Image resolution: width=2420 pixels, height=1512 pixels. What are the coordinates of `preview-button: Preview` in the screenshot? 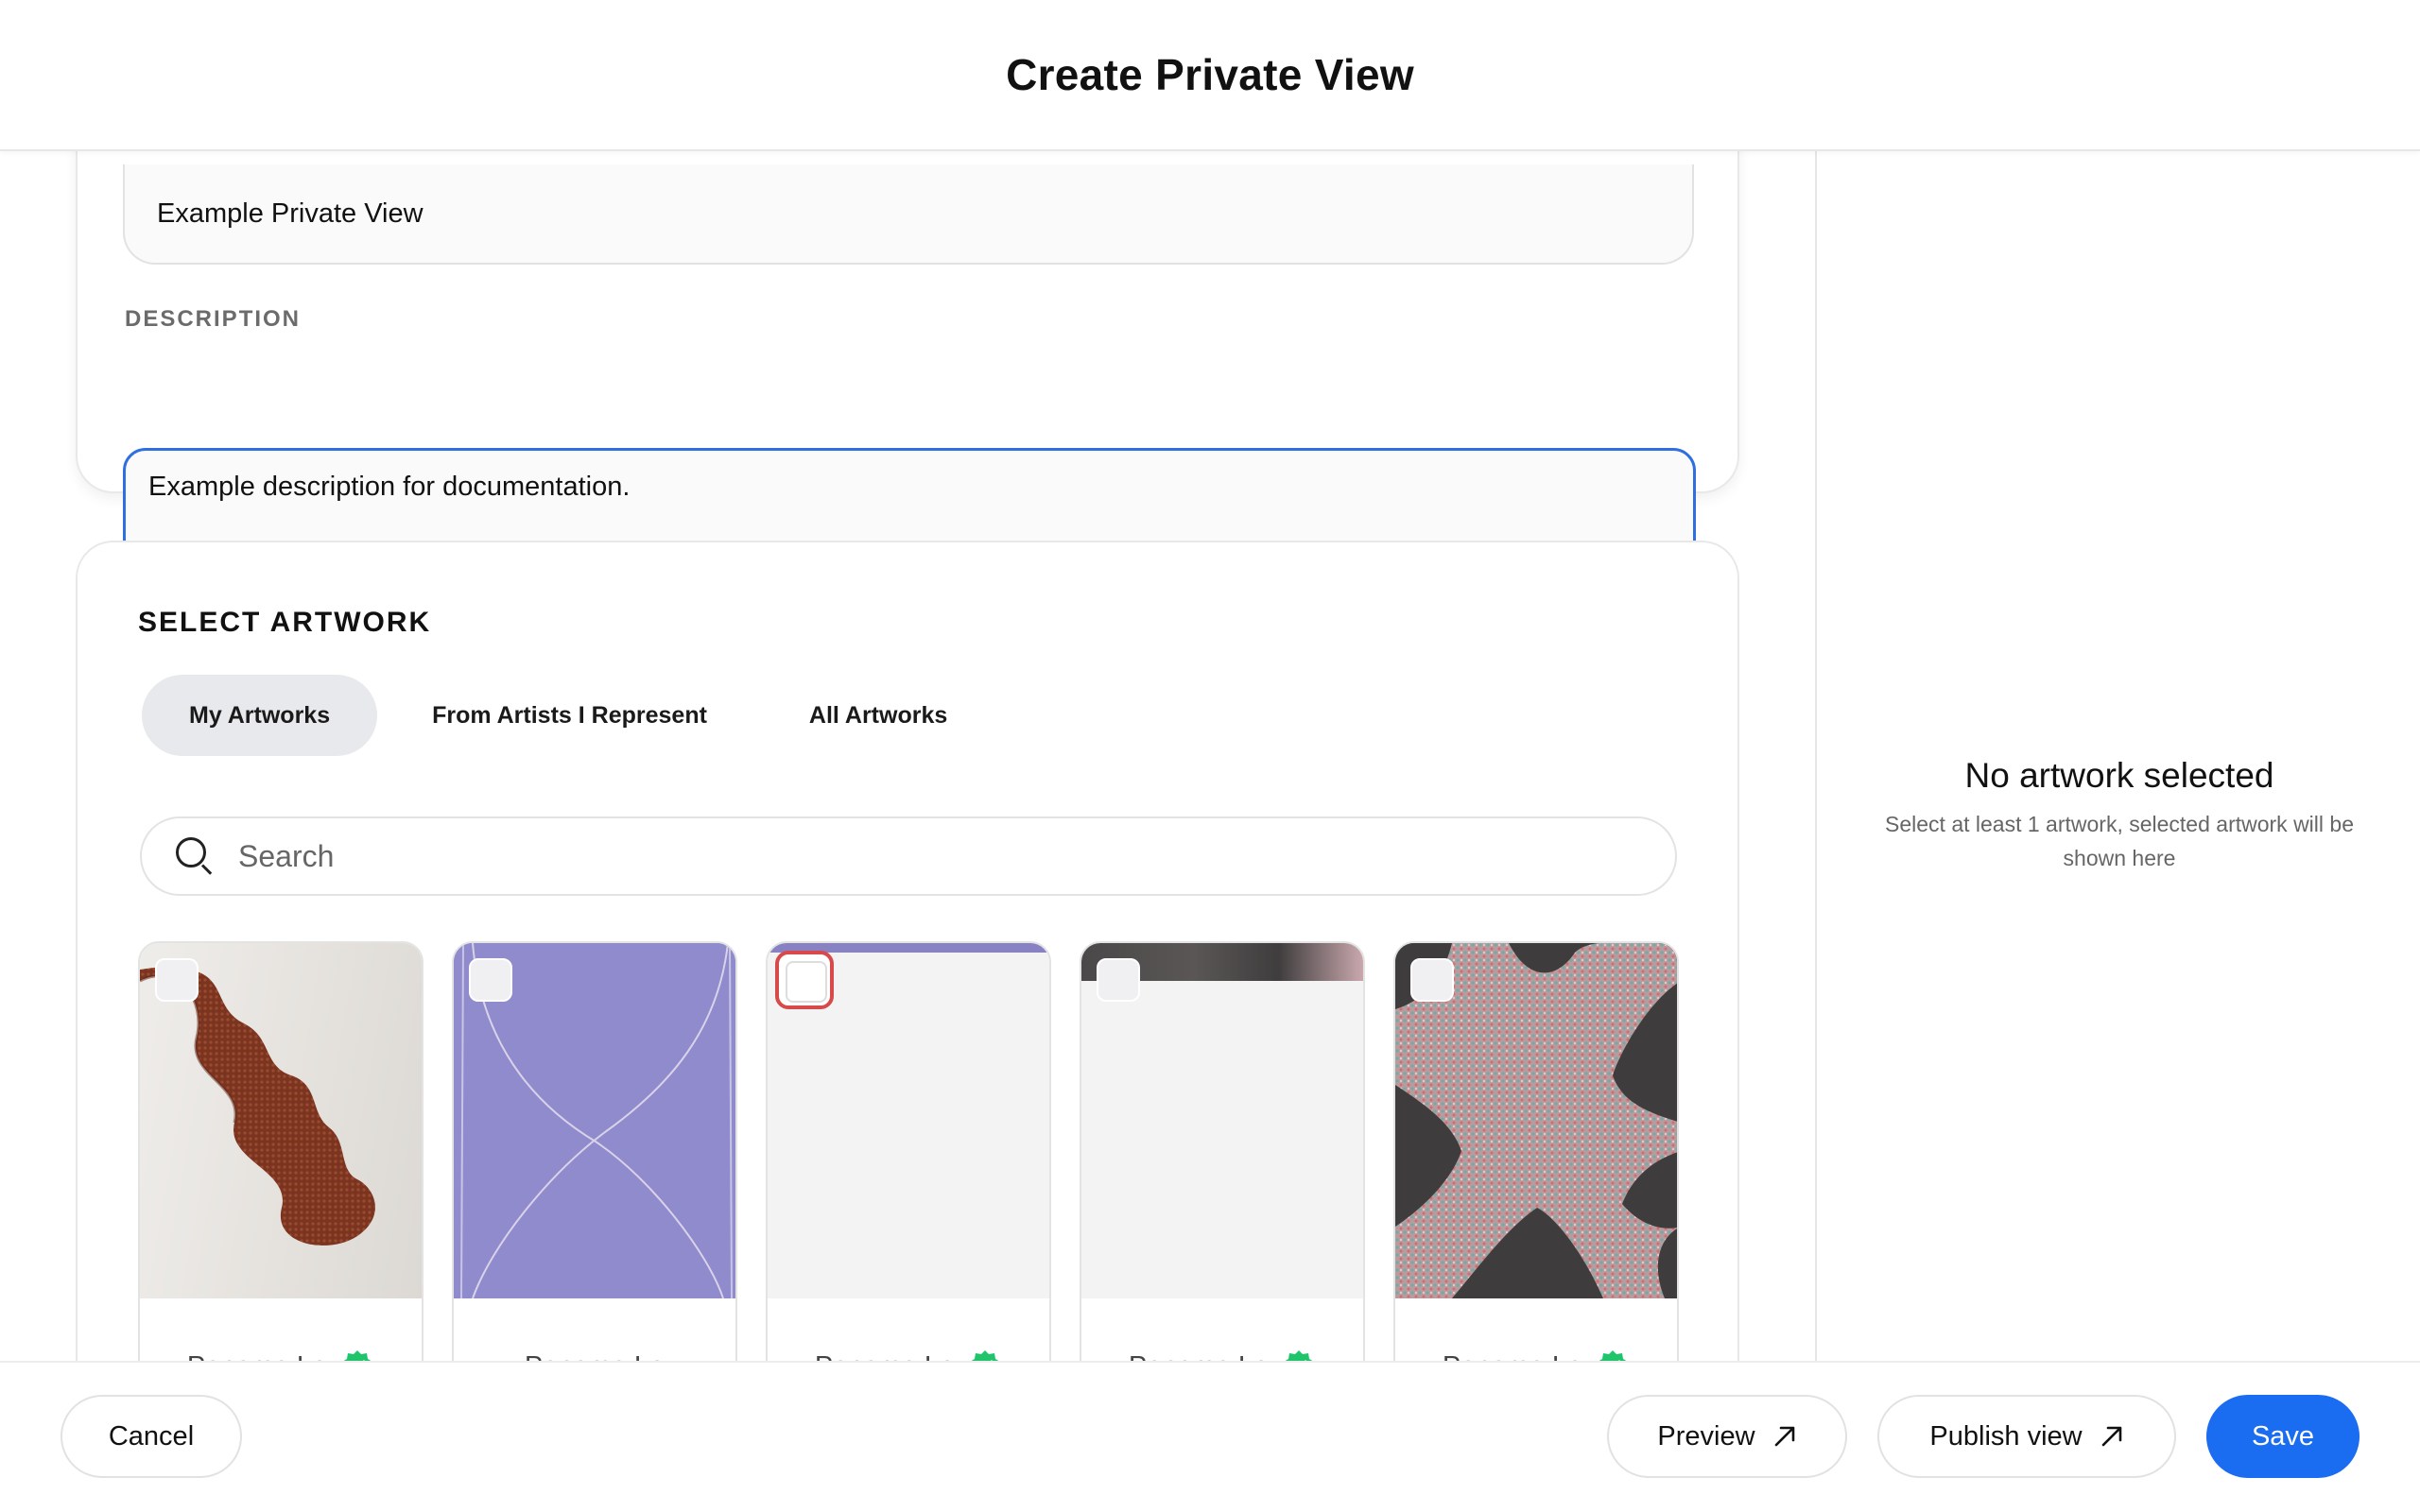 It's located at (1727, 1436).